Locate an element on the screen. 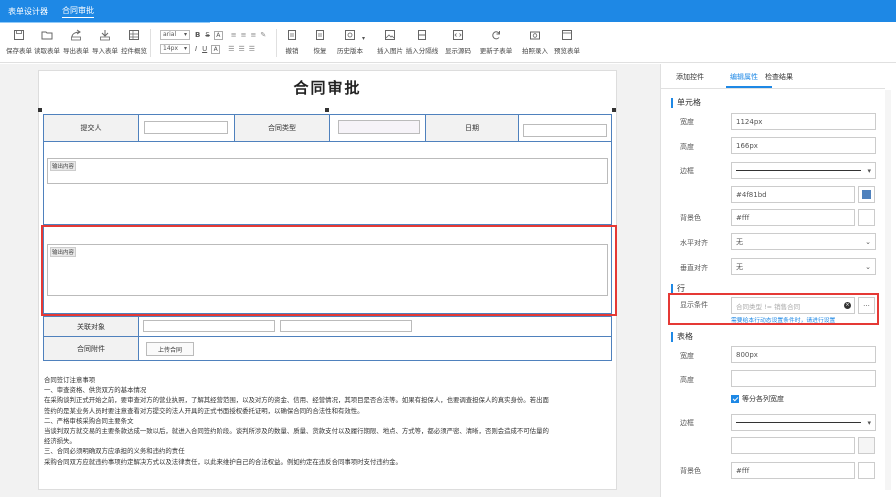 The image size is (896, 497). control-overview-button: 控件概览 is located at coordinates (134, 42).